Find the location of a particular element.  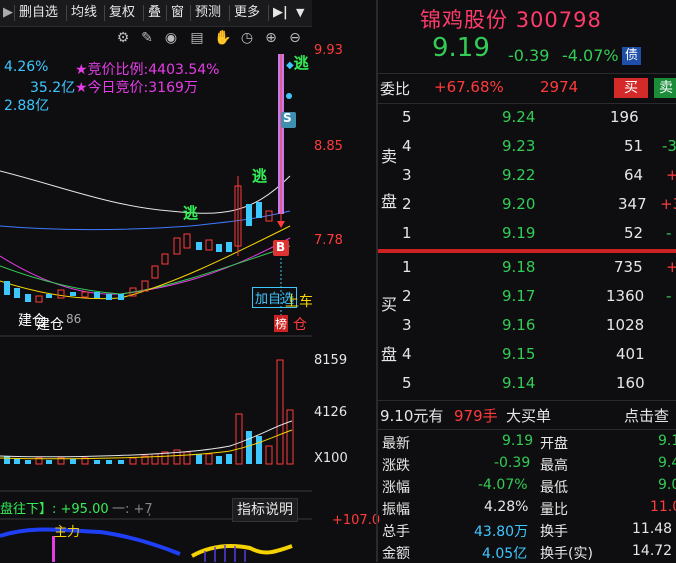

stock-title: 锦鸡股份 300798 is located at coordinates (511, 19).